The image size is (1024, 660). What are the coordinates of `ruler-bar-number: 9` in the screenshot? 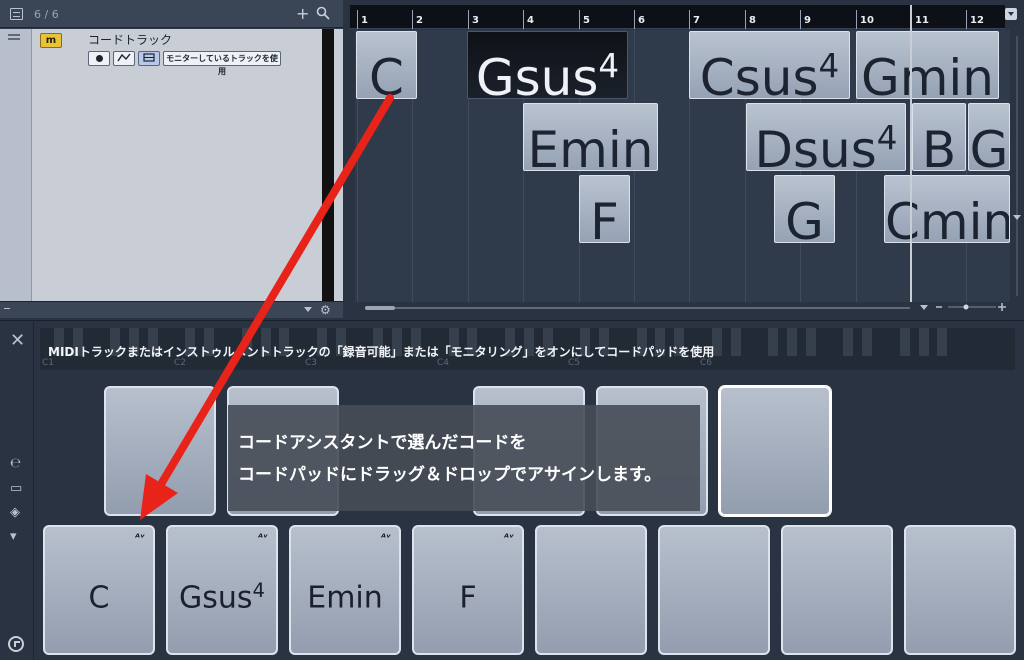 It's located at (805, 19).